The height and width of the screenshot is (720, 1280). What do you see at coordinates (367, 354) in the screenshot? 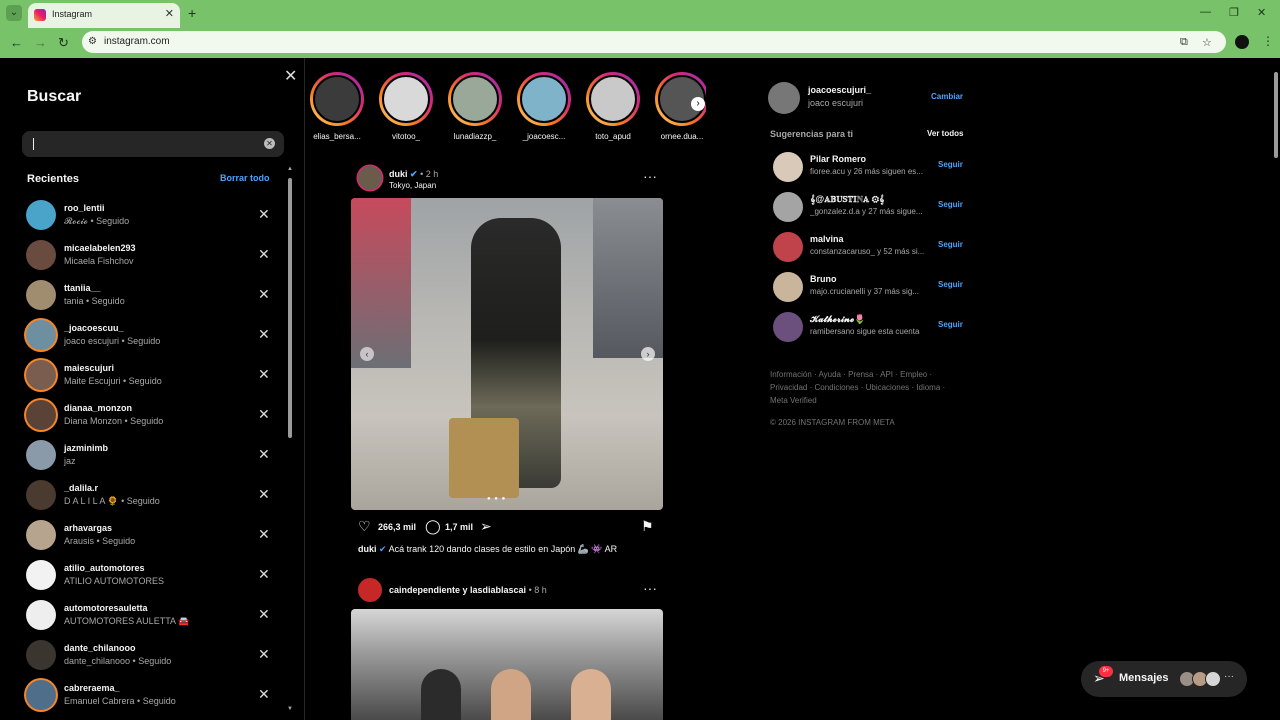
I see `carousel-prev-icon: ‹` at bounding box center [367, 354].